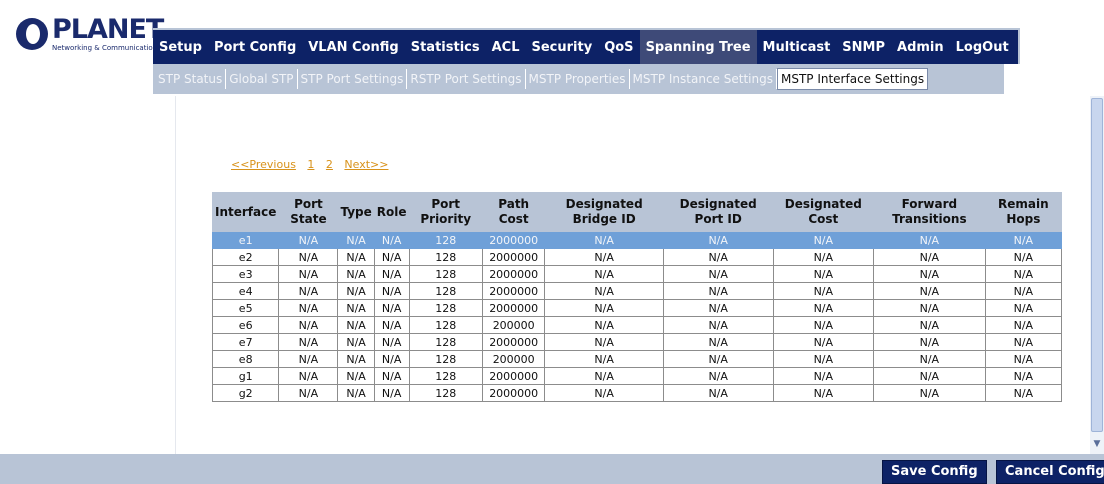  I want to click on nav-snmp: SNMP, so click(863, 47).